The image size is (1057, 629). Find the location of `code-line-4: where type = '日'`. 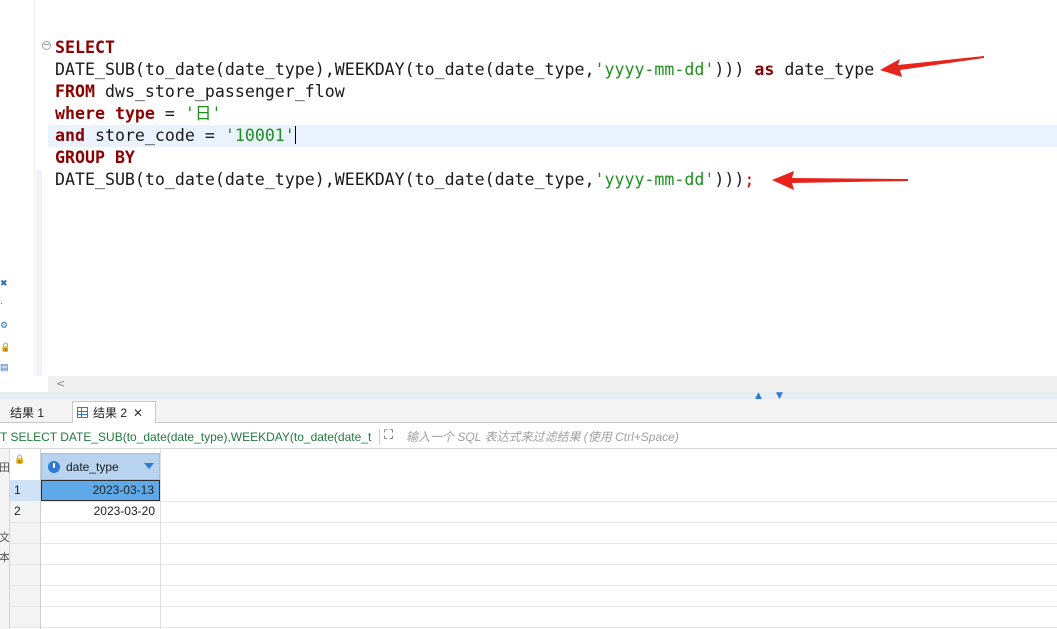

code-line-4: where type = '日' is located at coordinates (138, 114).